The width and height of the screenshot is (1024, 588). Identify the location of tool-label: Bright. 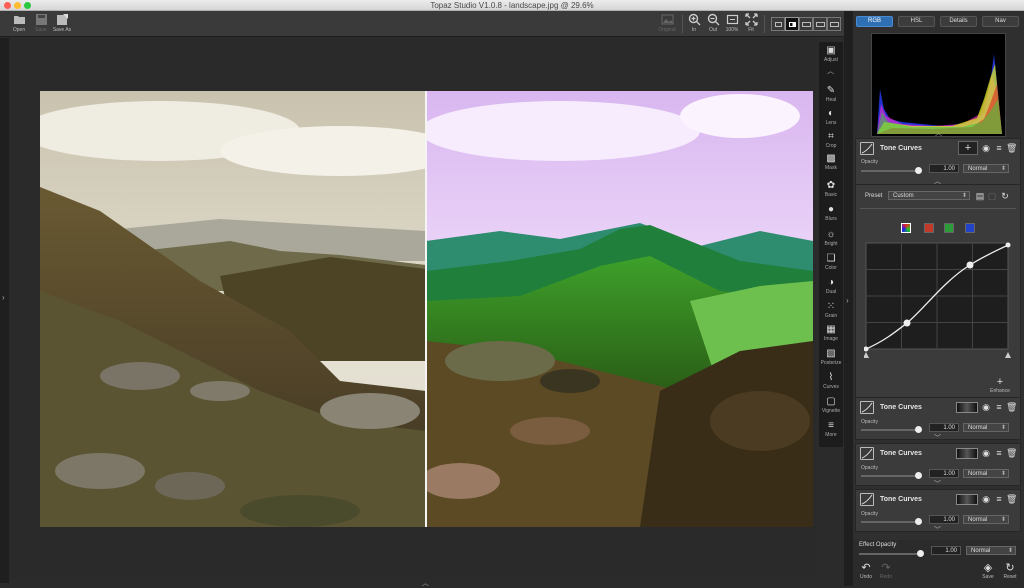
(831, 244).